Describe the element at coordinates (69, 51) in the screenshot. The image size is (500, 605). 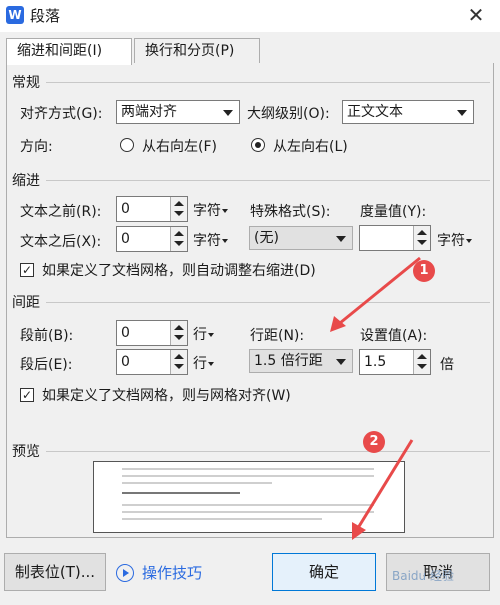
I see `tab-indent-spacing: 缩进和间距(I)` at that location.